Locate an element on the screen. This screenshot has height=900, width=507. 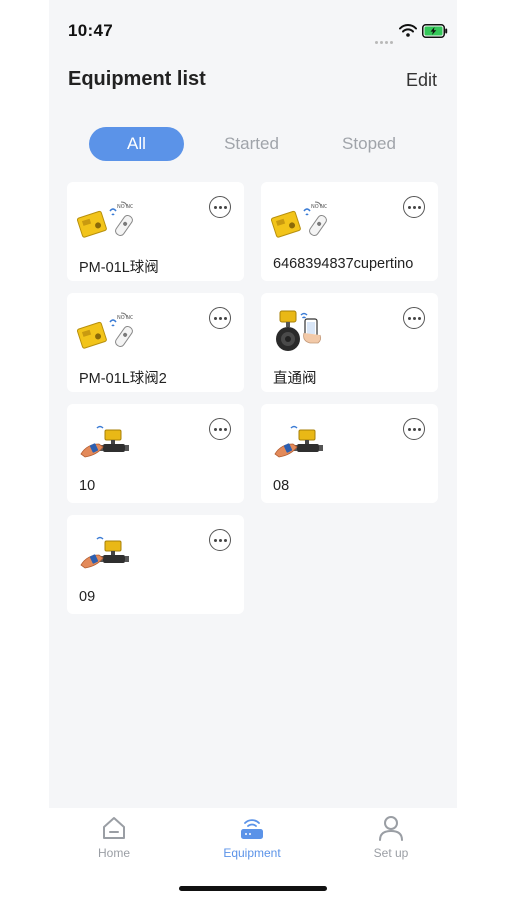
device-card: NO NC 6468394837cupertino is located at coordinates (349, 231).